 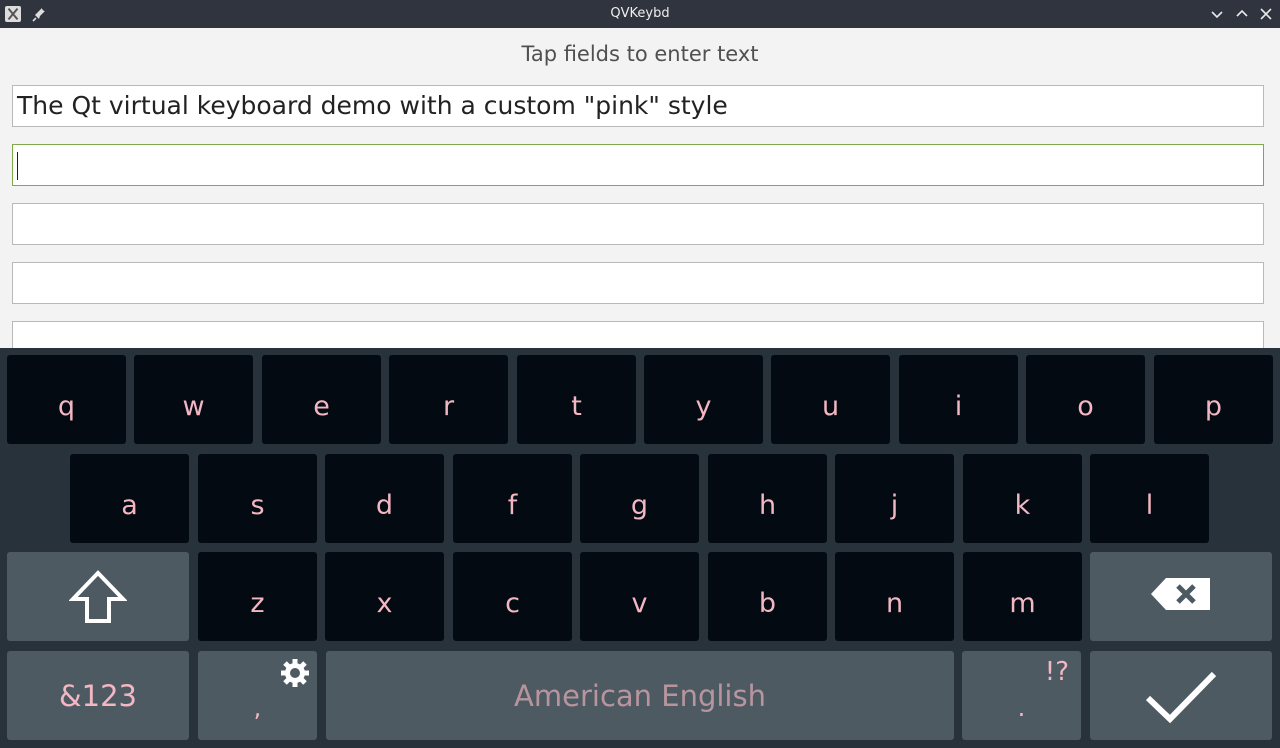 What do you see at coordinates (894, 505) in the screenshot?
I see `key-label: j` at bounding box center [894, 505].